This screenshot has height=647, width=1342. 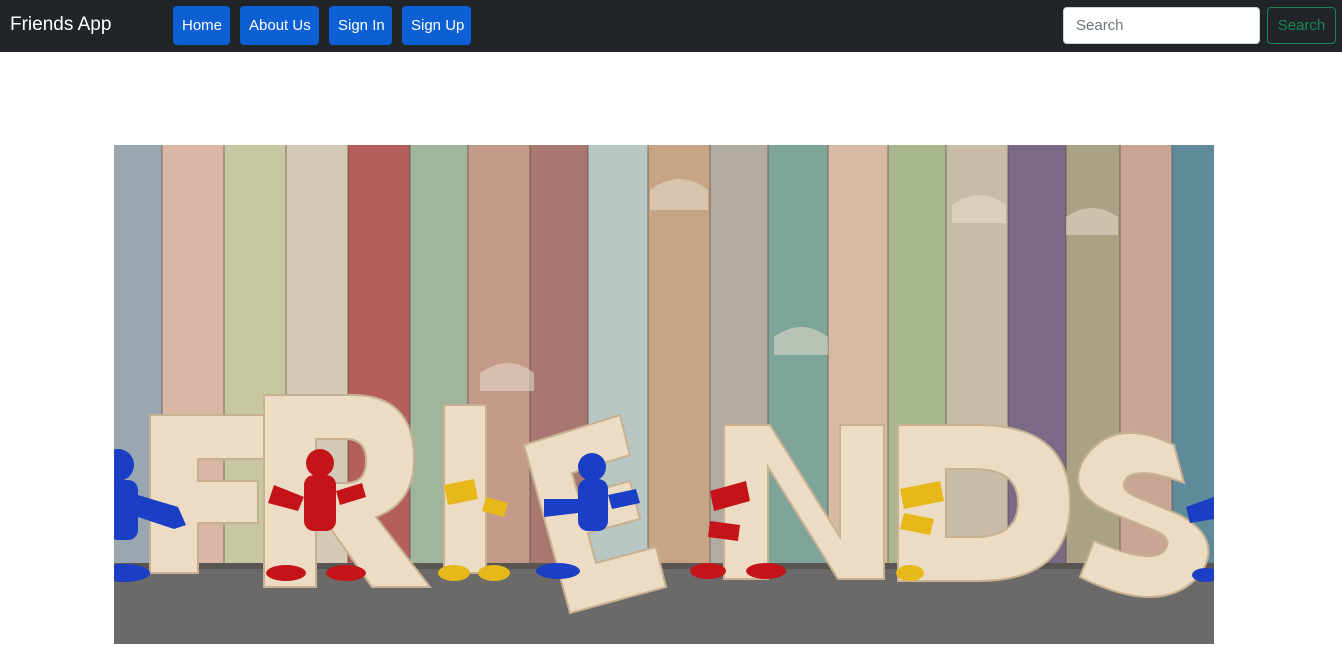 I want to click on nav-home-button: Home, so click(x=201, y=25).